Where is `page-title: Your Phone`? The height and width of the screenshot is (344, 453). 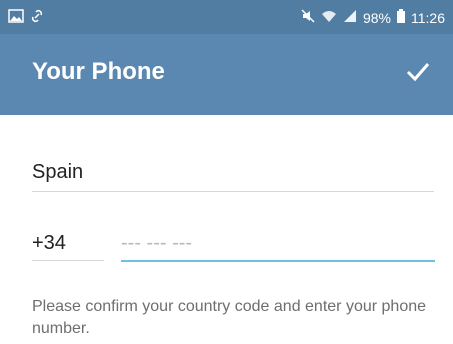 page-title: Your Phone is located at coordinates (98, 71).